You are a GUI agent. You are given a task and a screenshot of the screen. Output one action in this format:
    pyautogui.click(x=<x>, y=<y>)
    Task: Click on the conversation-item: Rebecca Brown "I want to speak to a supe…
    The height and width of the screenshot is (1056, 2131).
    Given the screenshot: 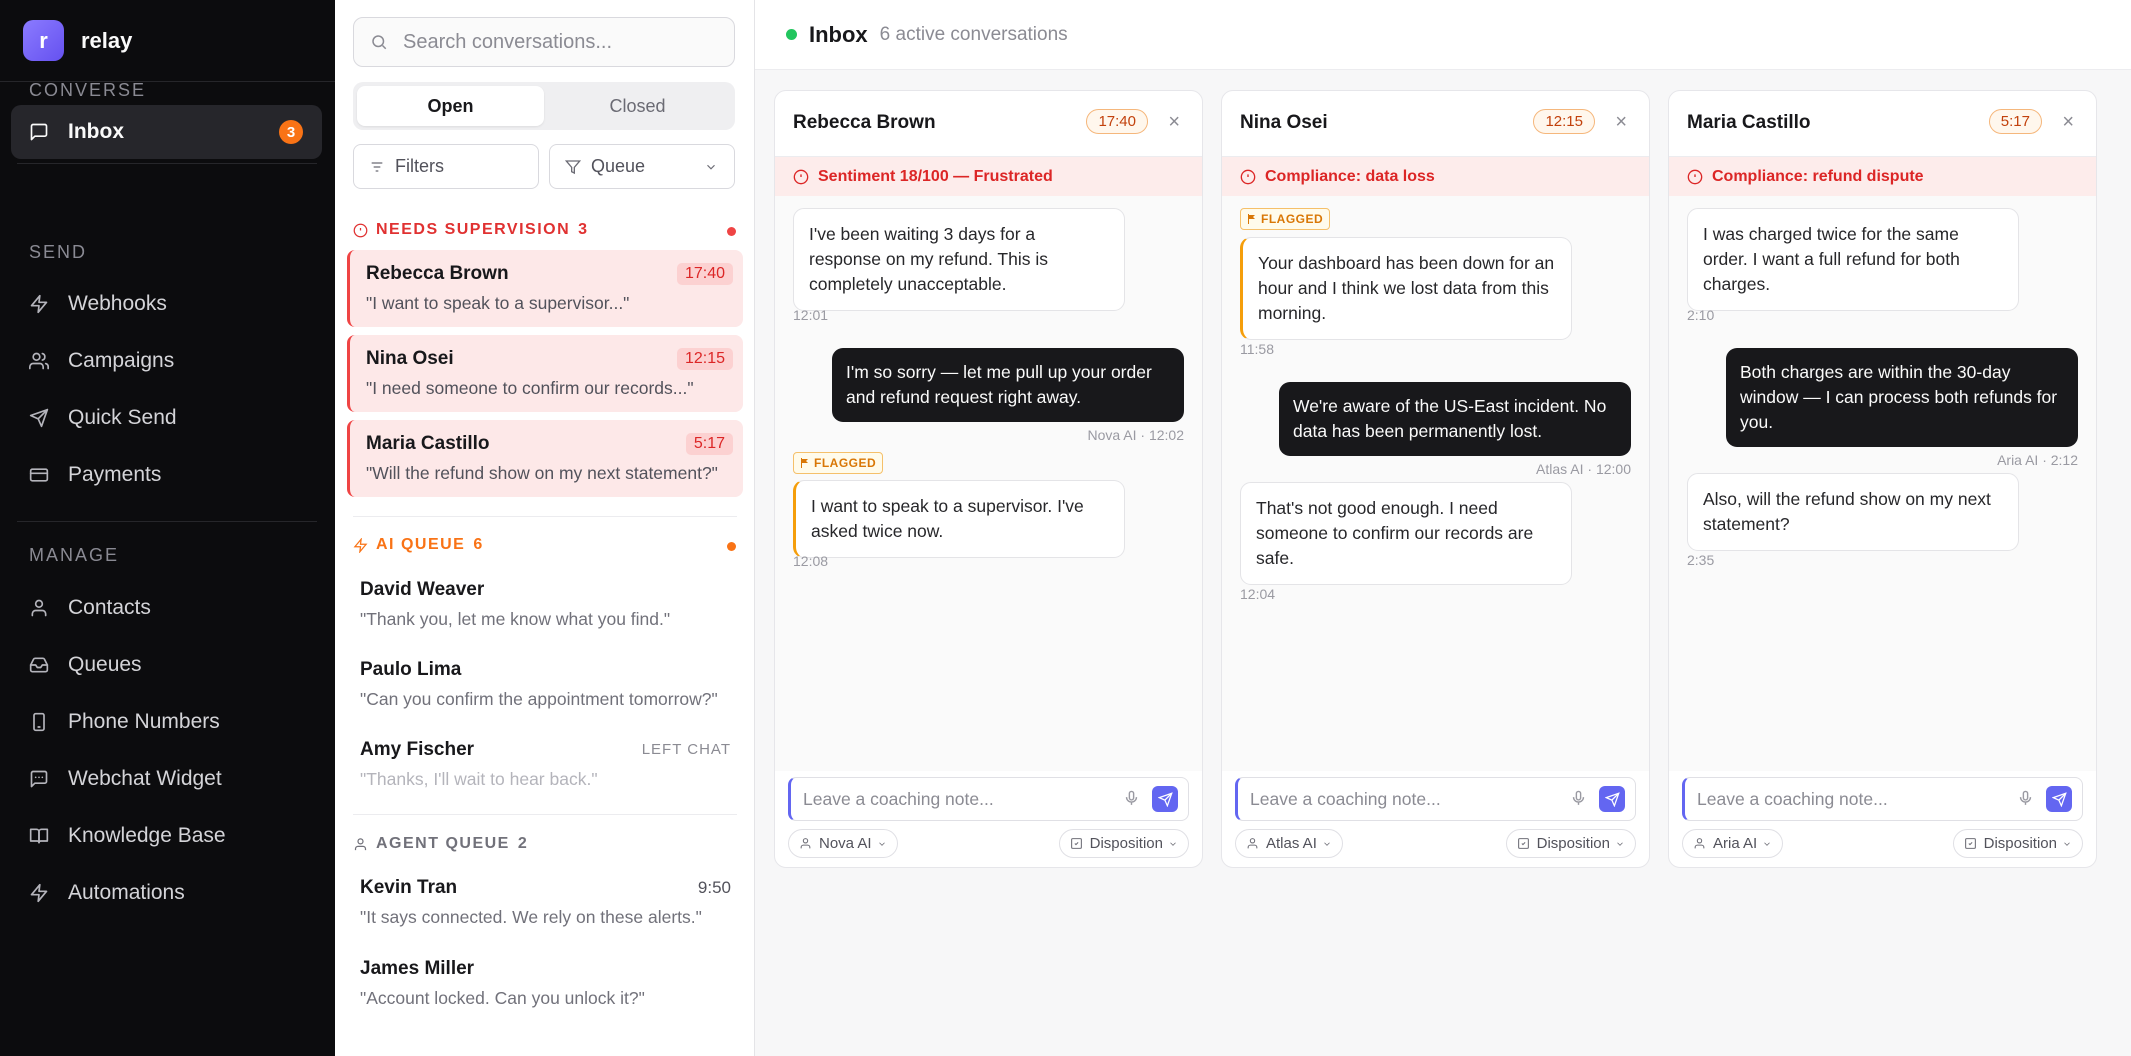 What is the action you would take?
    pyautogui.click(x=545, y=288)
    